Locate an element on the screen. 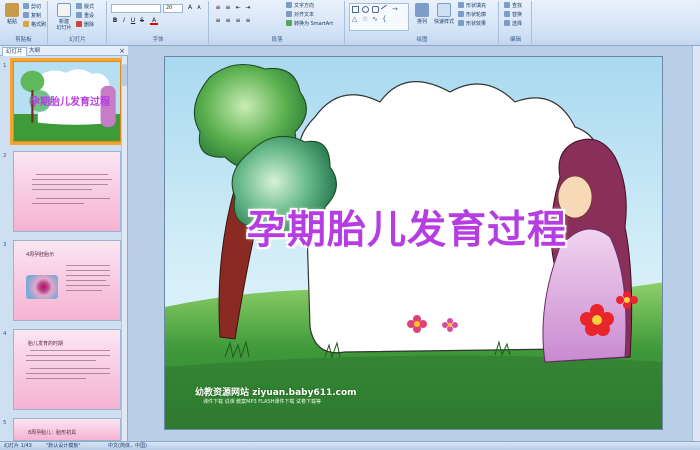 This screenshot has height=450, width=700. bullets-button: ≡ is located at coordinates (218, 8).